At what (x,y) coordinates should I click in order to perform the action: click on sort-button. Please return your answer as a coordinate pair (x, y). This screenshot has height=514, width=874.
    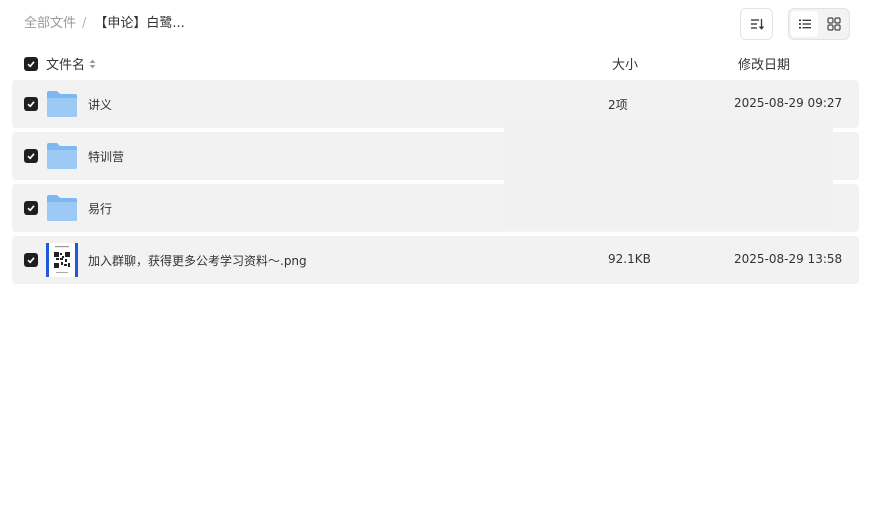
    Looking at the image, I should click on (756, 24).